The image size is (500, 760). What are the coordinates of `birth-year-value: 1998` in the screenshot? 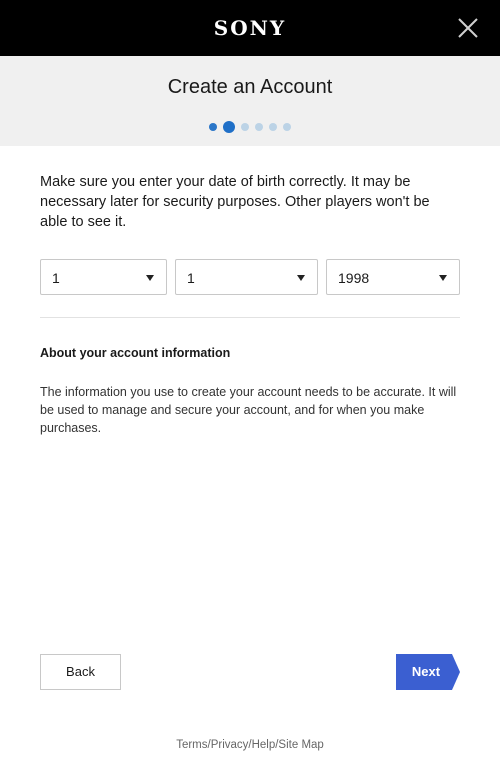 It's located at (354, 278).